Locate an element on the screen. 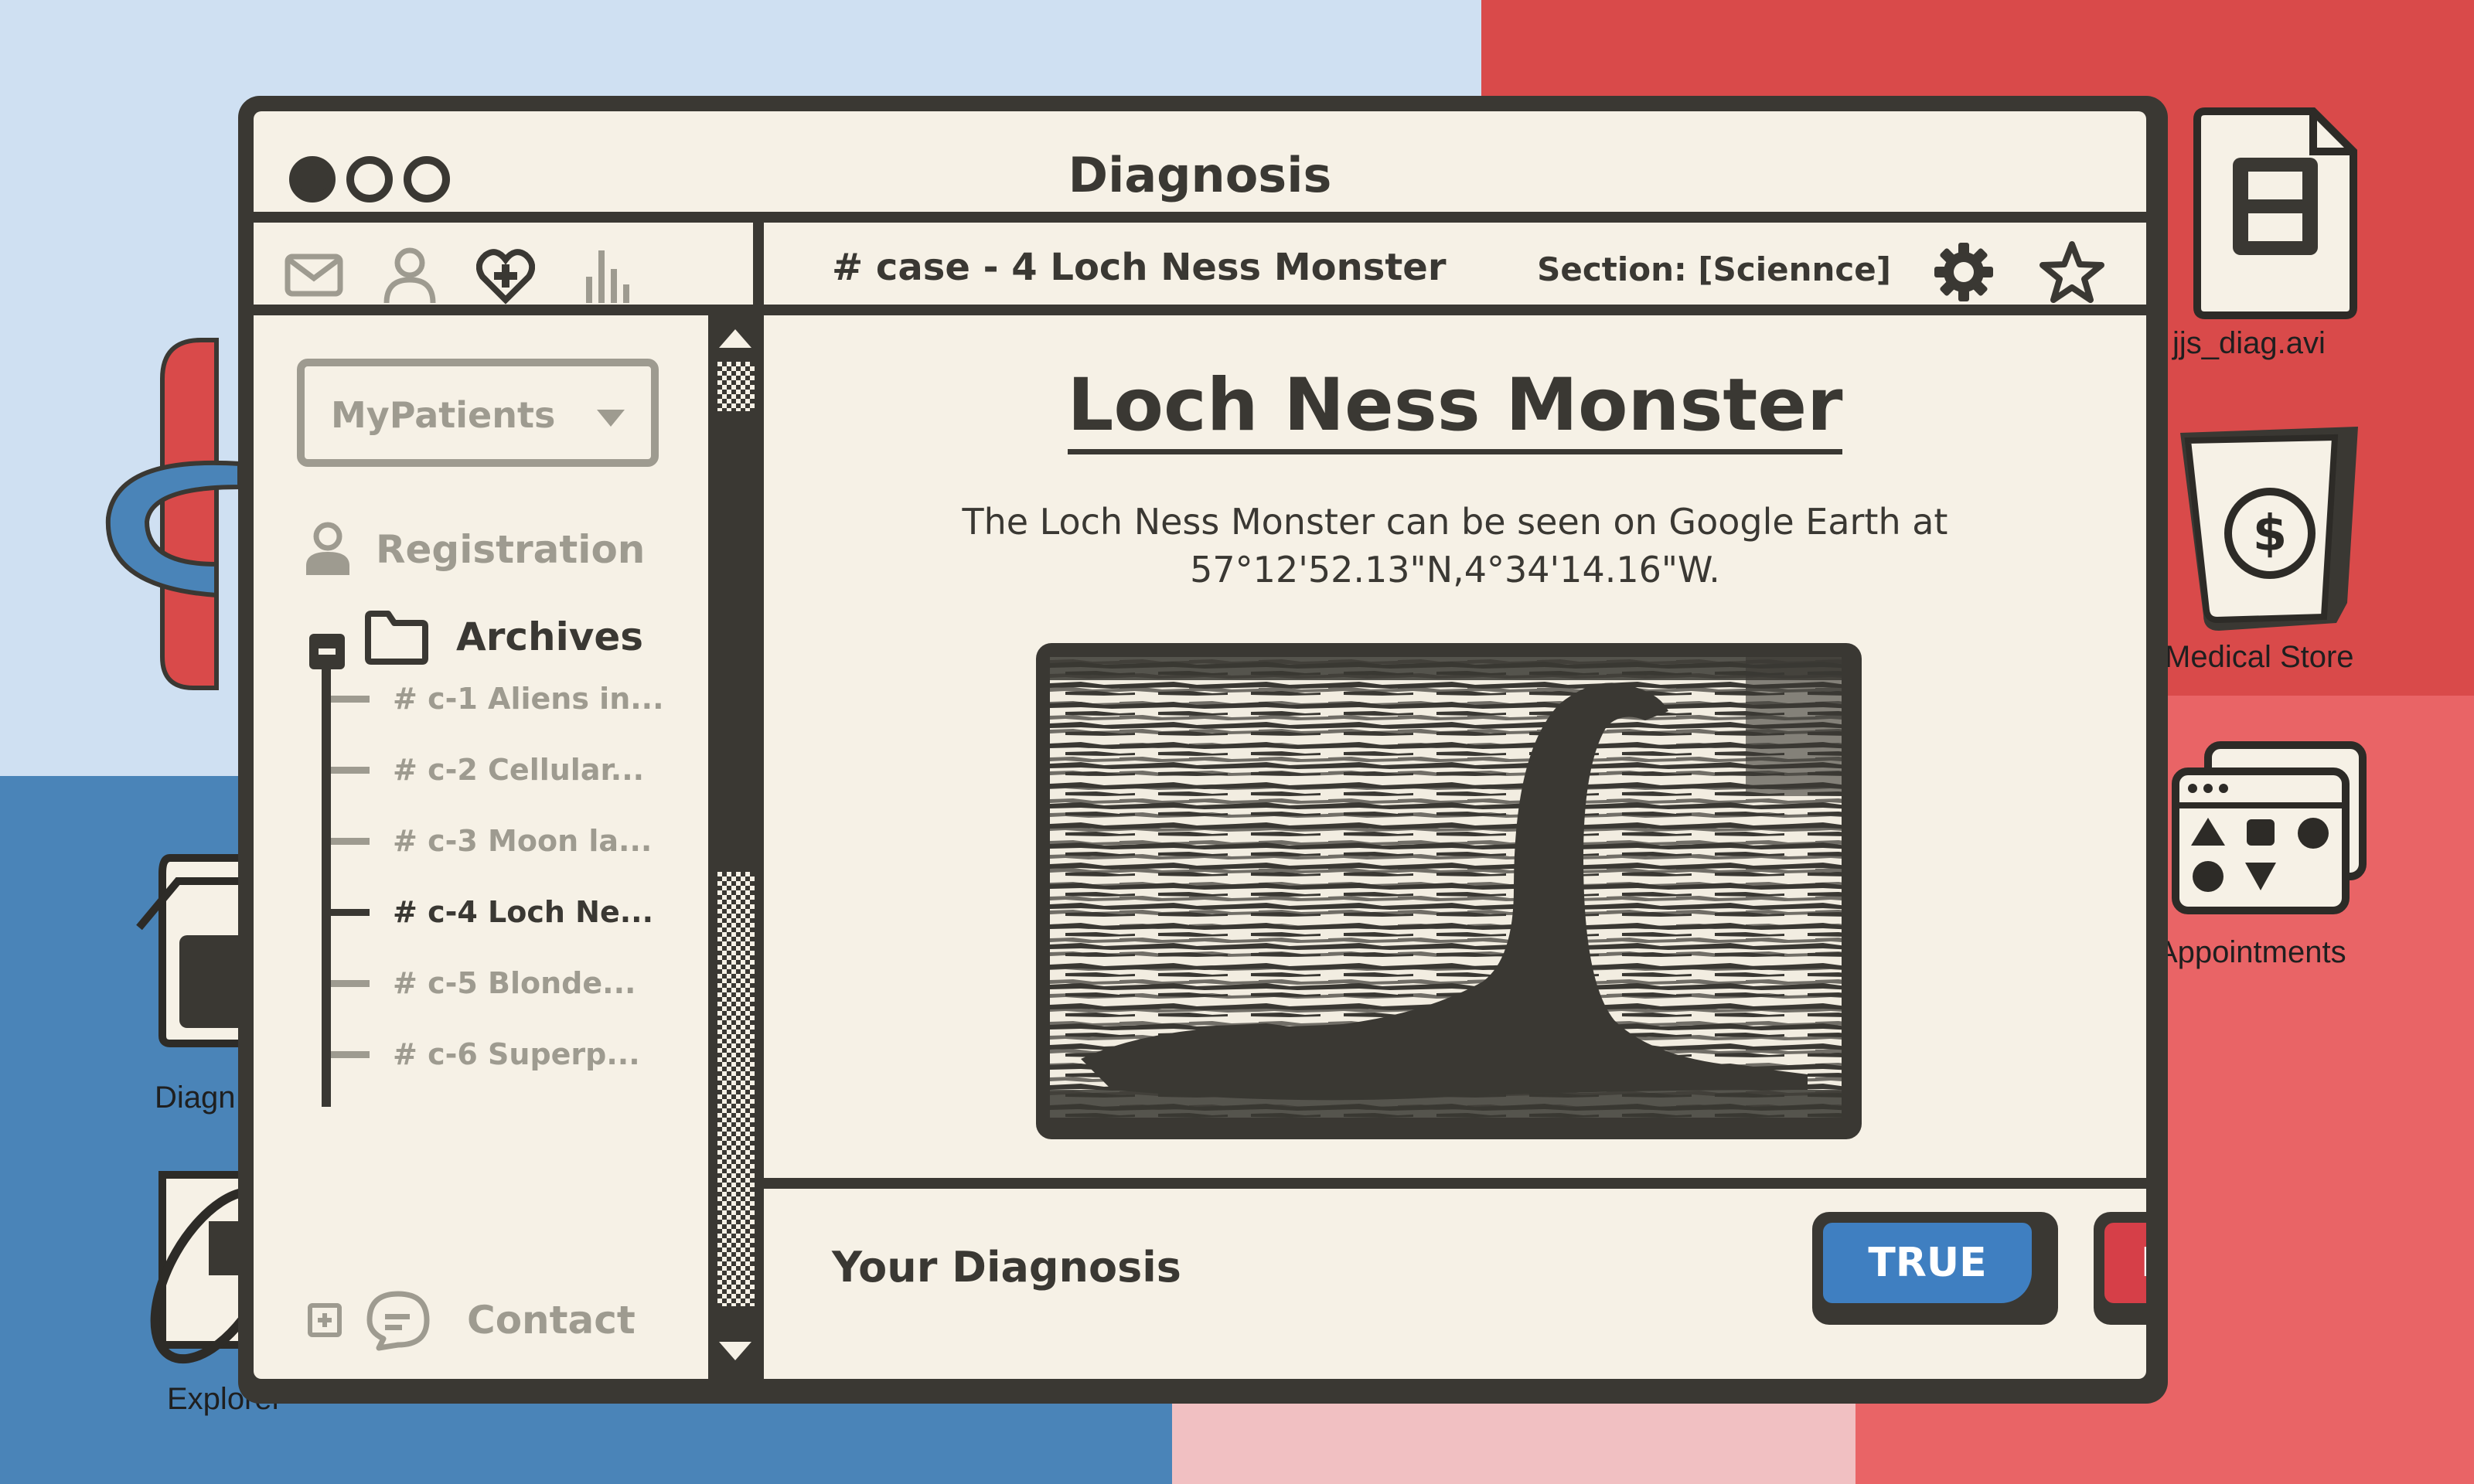  false-button: FALSE is located at coordinates (2120, 1268).